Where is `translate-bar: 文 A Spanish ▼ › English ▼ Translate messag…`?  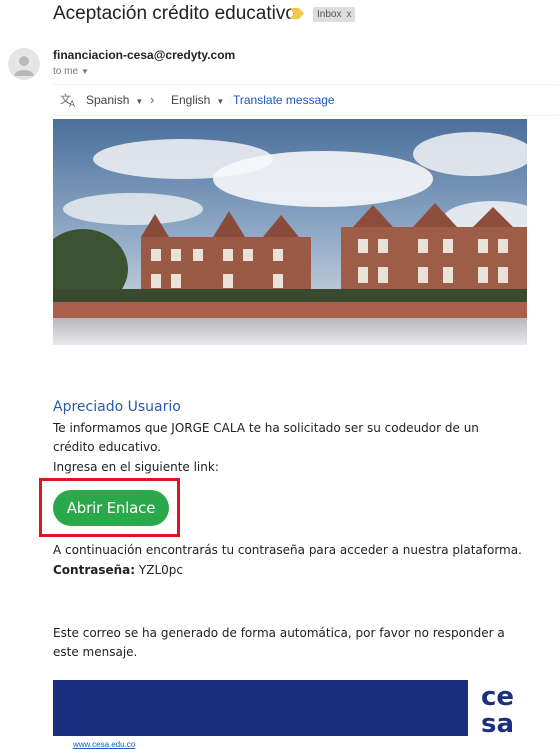
translate-bar: 文 A Spanish ▼ › English ▼ Translate messag… is located at coordinates (306, 100).